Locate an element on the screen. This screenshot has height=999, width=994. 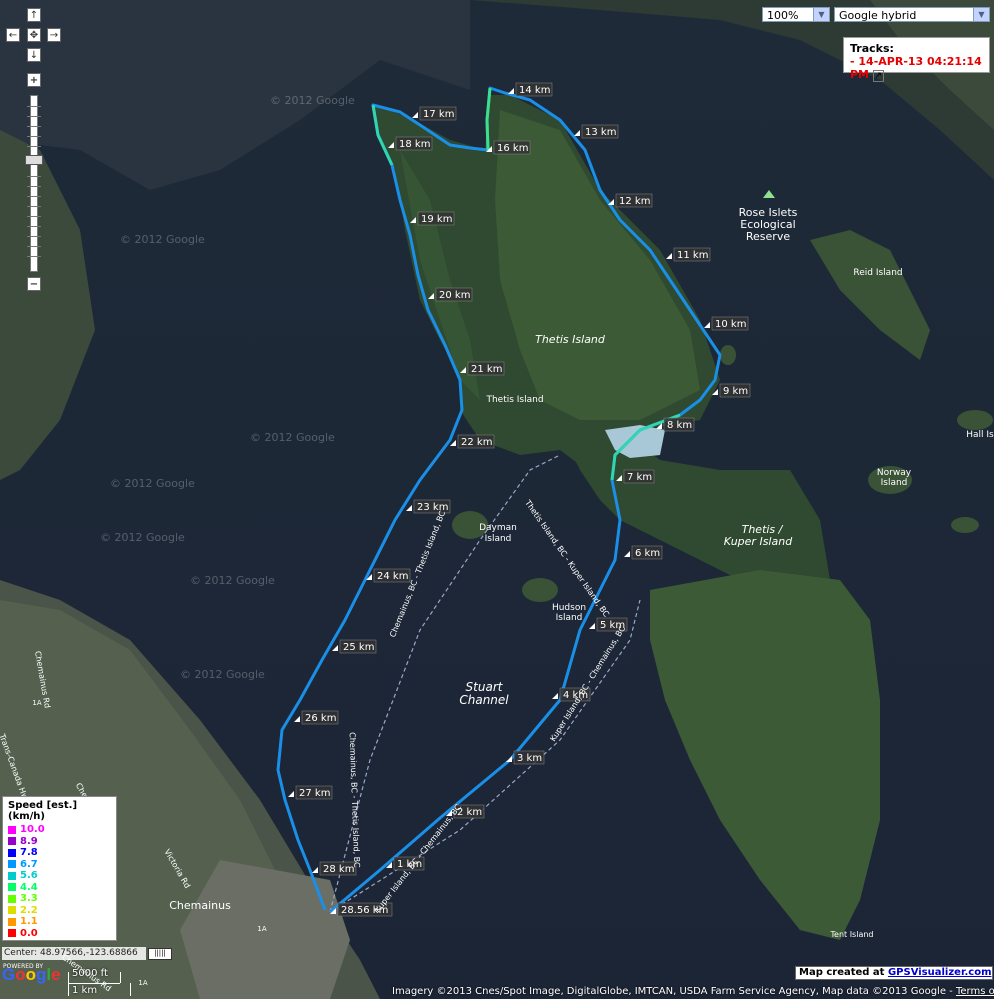
zoom-select: 100% ▼ is located at coordinates (796, 14).